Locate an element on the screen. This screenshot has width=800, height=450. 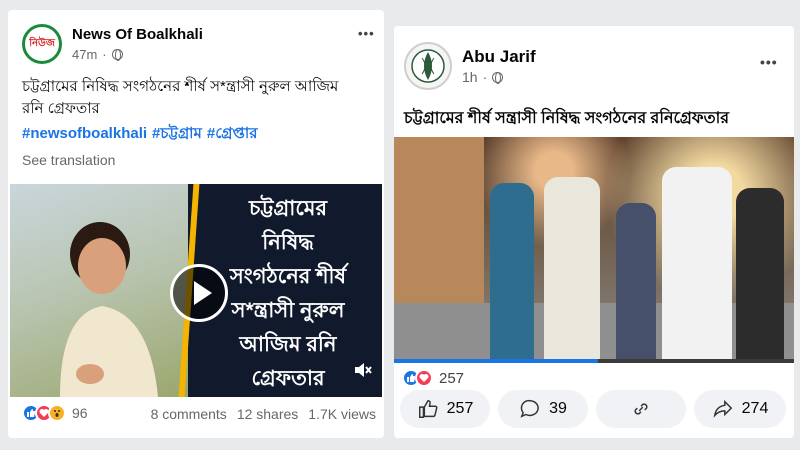
play-icon is located at coordinates (199, 293).